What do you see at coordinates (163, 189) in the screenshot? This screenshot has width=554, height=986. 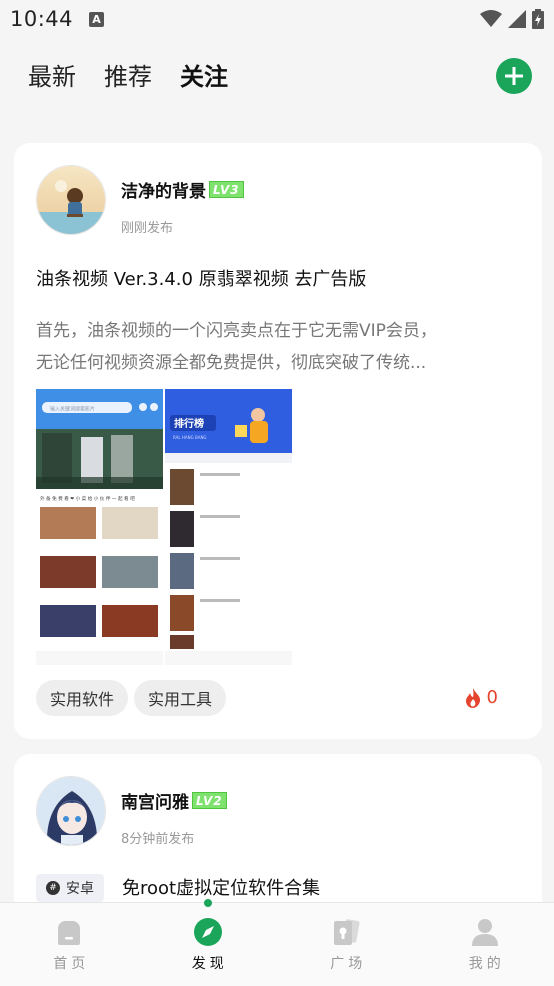 I see `author-name: 洁净的背景` at bounding box center [163, 189].